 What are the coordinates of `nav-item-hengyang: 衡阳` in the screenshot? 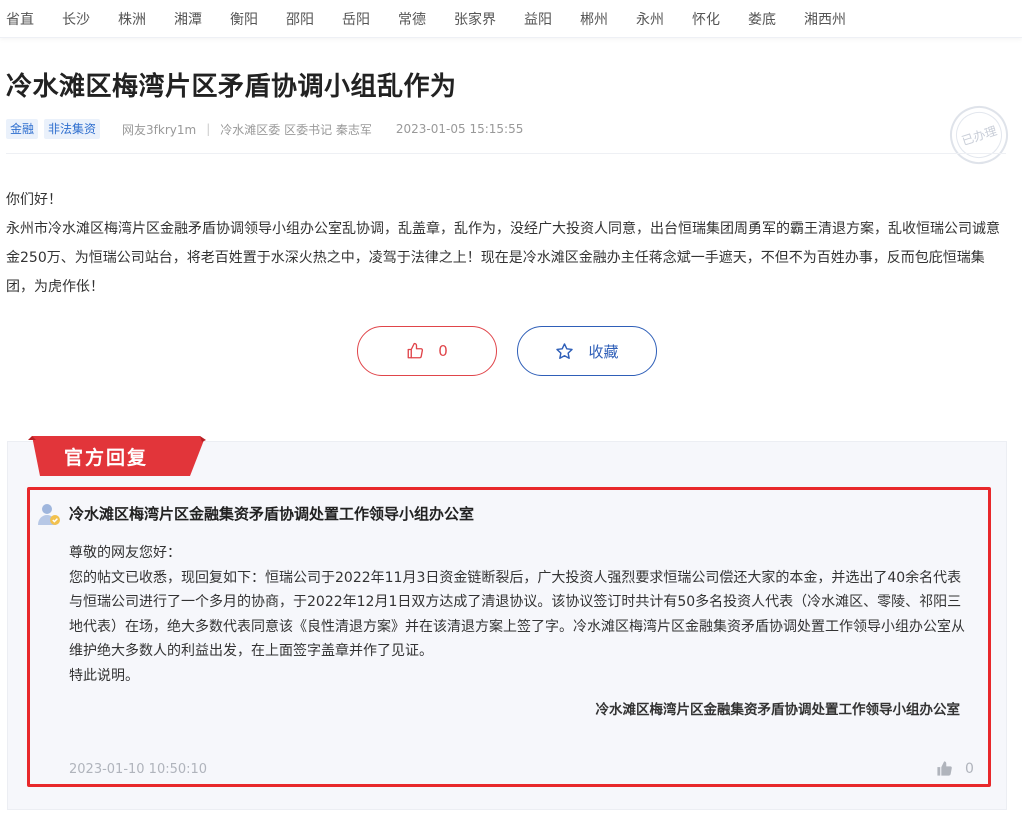 It's located at (244, 19).